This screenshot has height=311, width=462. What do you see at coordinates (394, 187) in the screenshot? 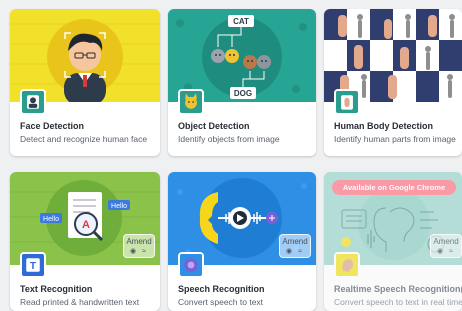
I see `chrome-availability-banner: Available on Google Chrome` at bounding box center [394, 187].